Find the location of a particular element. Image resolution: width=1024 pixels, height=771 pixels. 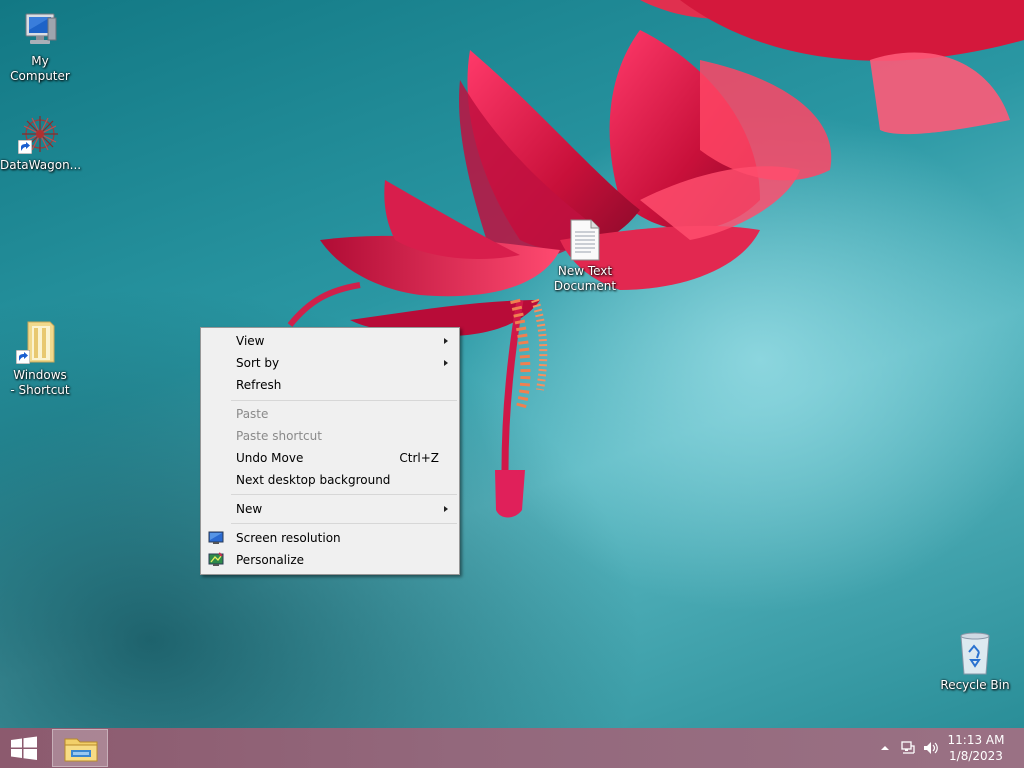

start-button is located at coordinates (24, 748).